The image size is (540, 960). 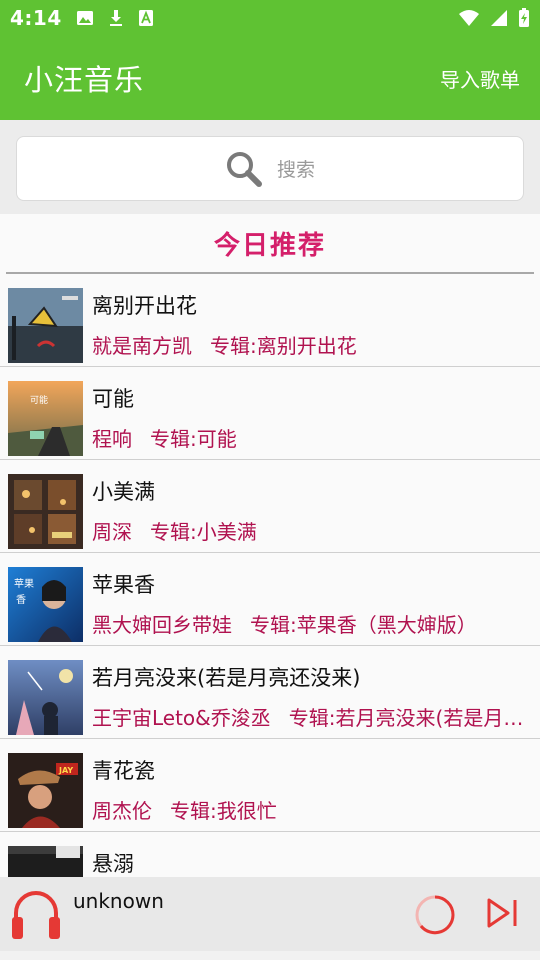 I want to click on song-artist: 就是南方凯, so click(x=142, y=346).